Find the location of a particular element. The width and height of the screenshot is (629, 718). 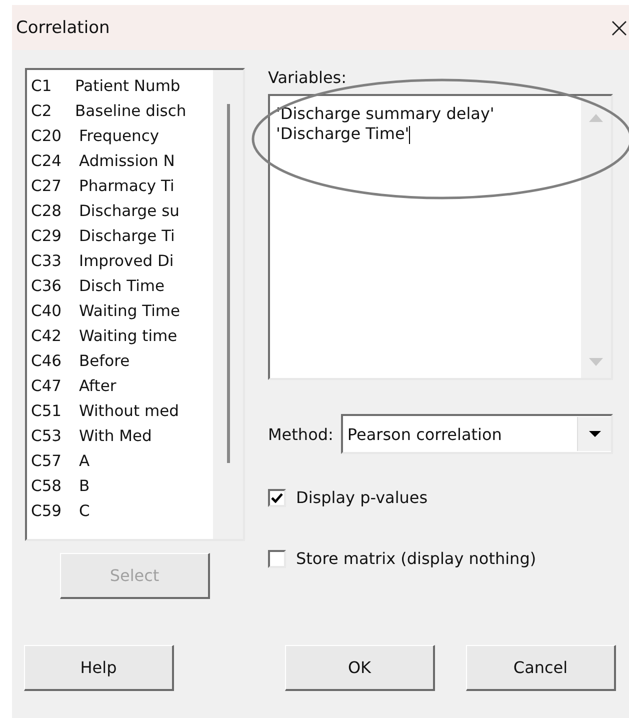

column-name: Patient Numb is located at coordinates (127, 85).